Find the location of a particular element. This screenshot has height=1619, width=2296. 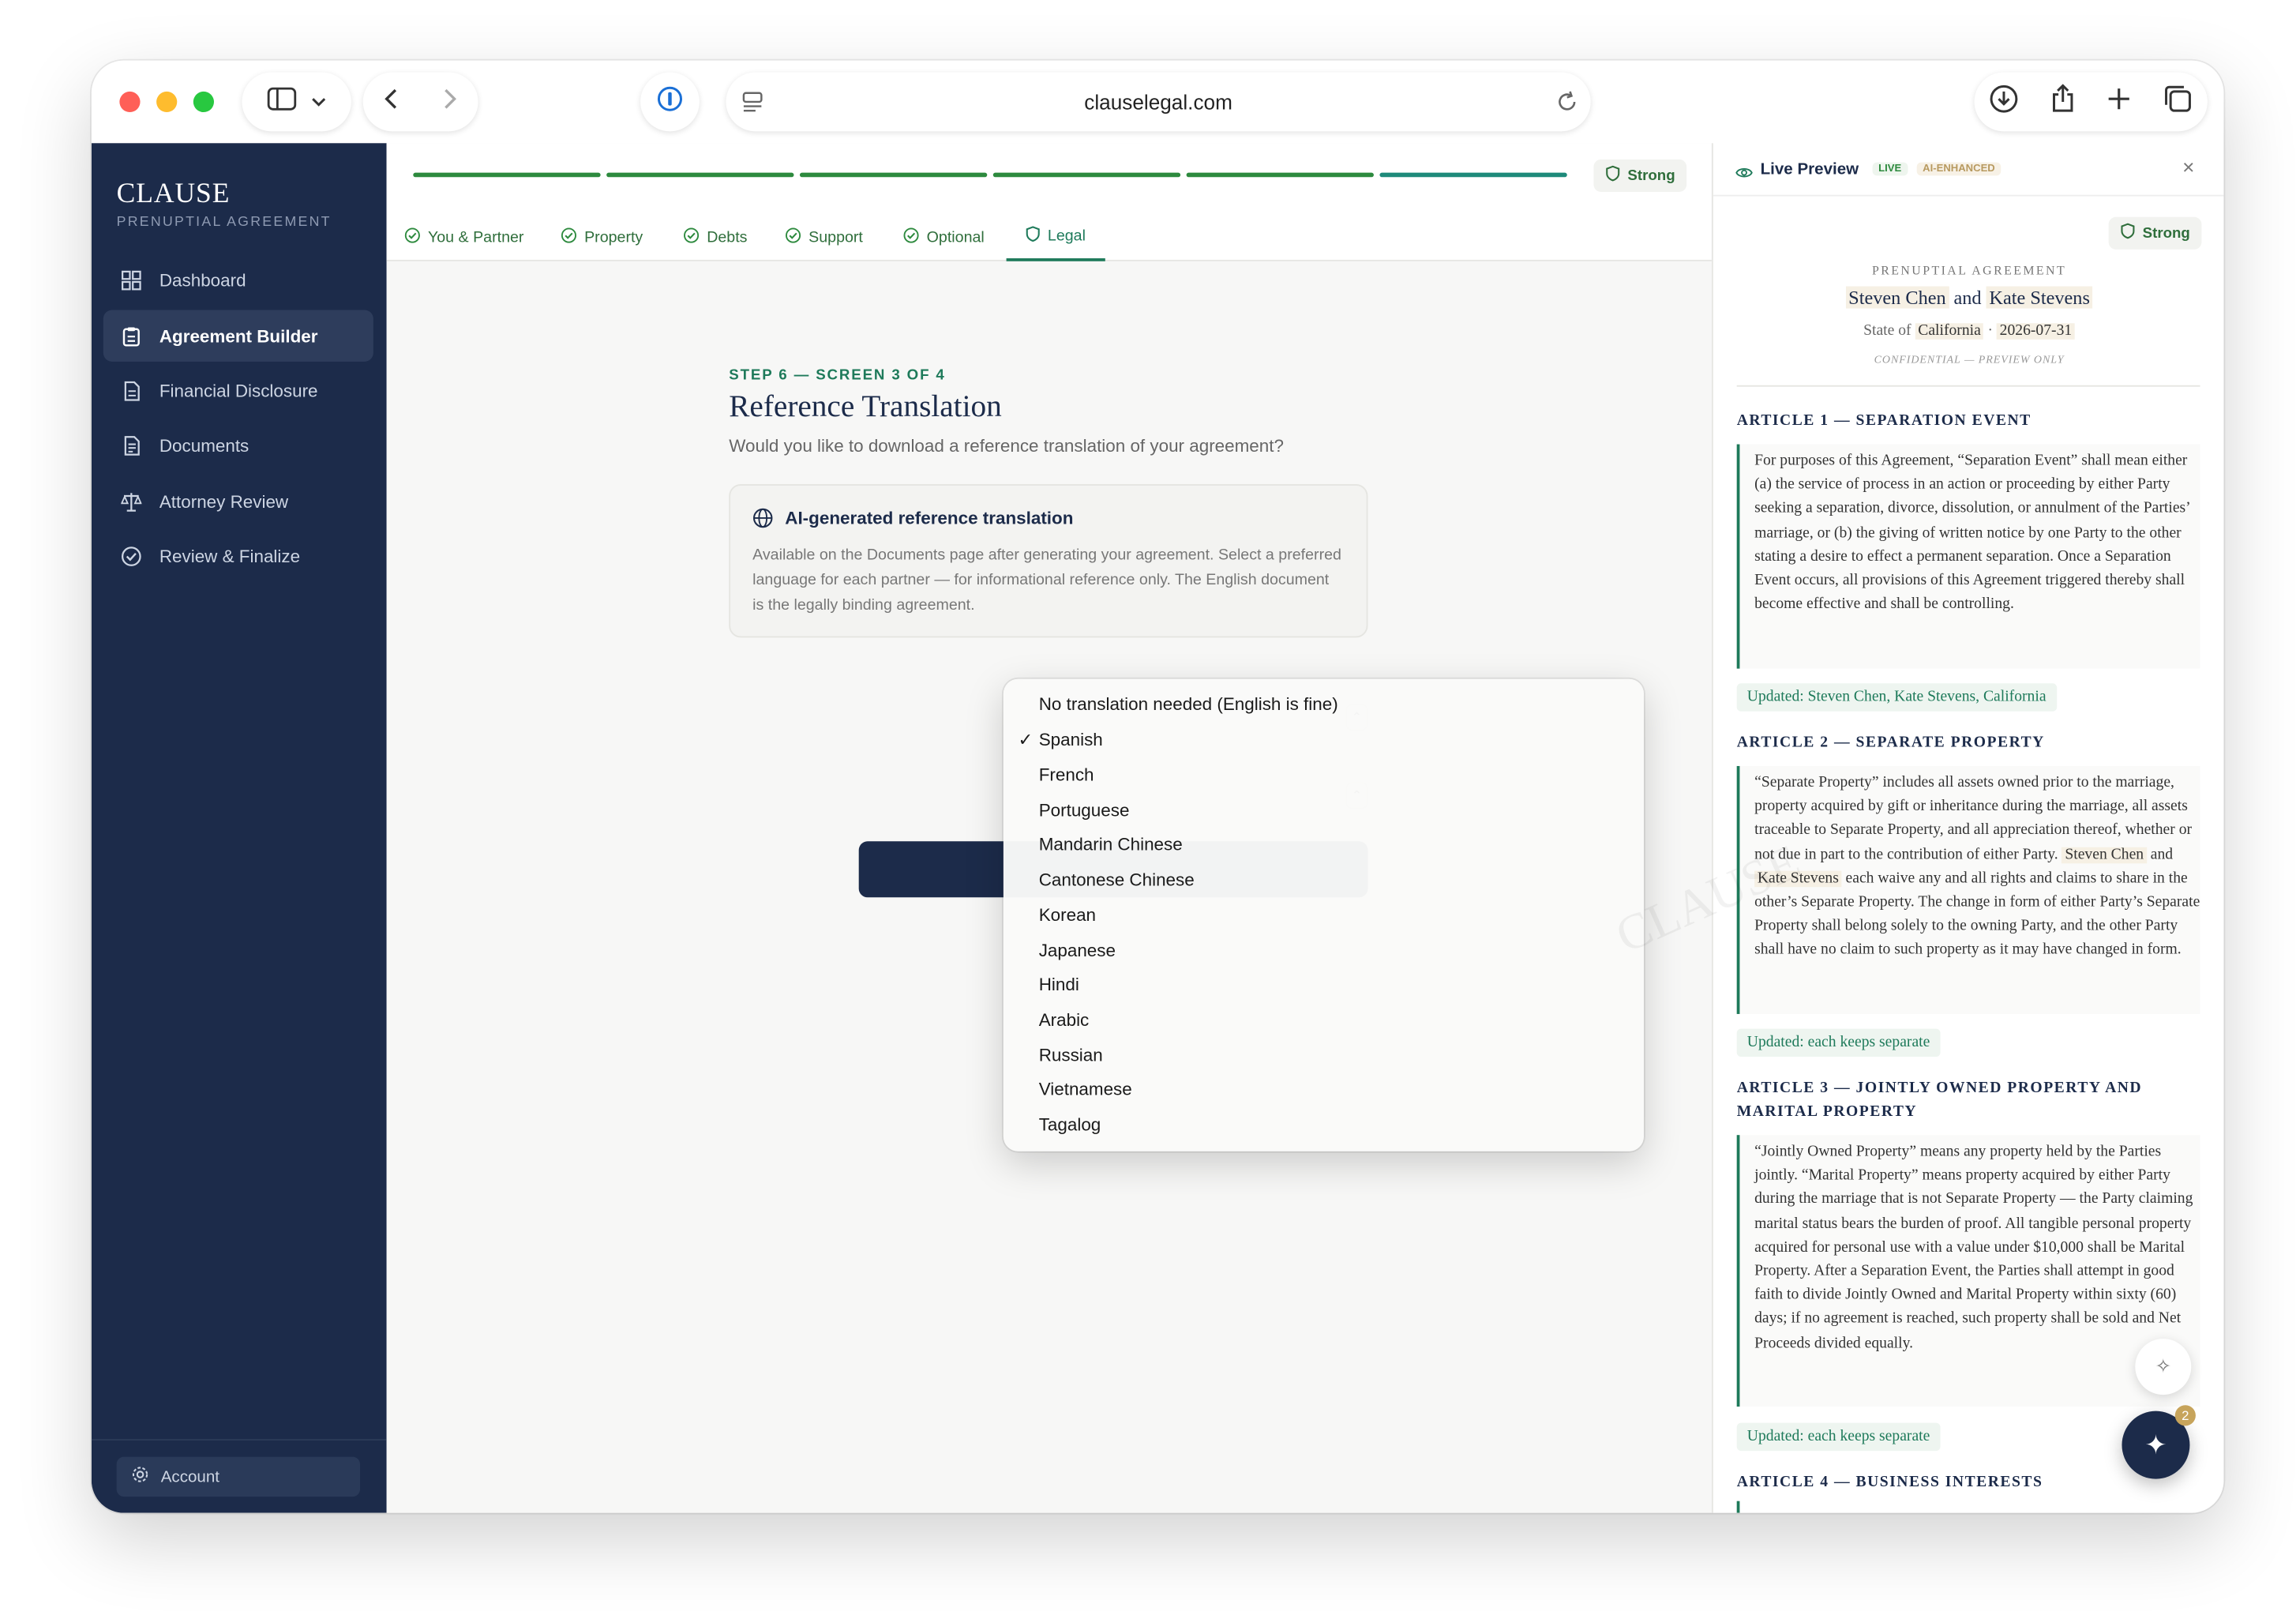

dropdown-option: Arabic is located at coordinates (1064, 1020).